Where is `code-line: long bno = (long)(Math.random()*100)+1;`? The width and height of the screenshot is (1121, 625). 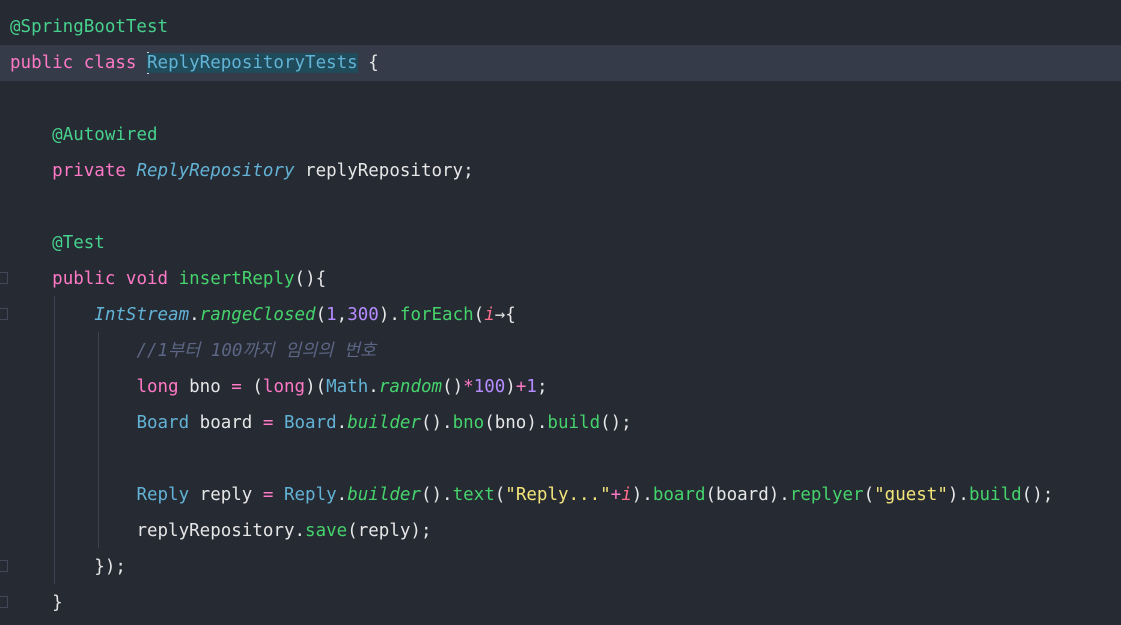
code-line: long bno = (long)(Math.random()*100)+1; is located at coordinates (560, 387).